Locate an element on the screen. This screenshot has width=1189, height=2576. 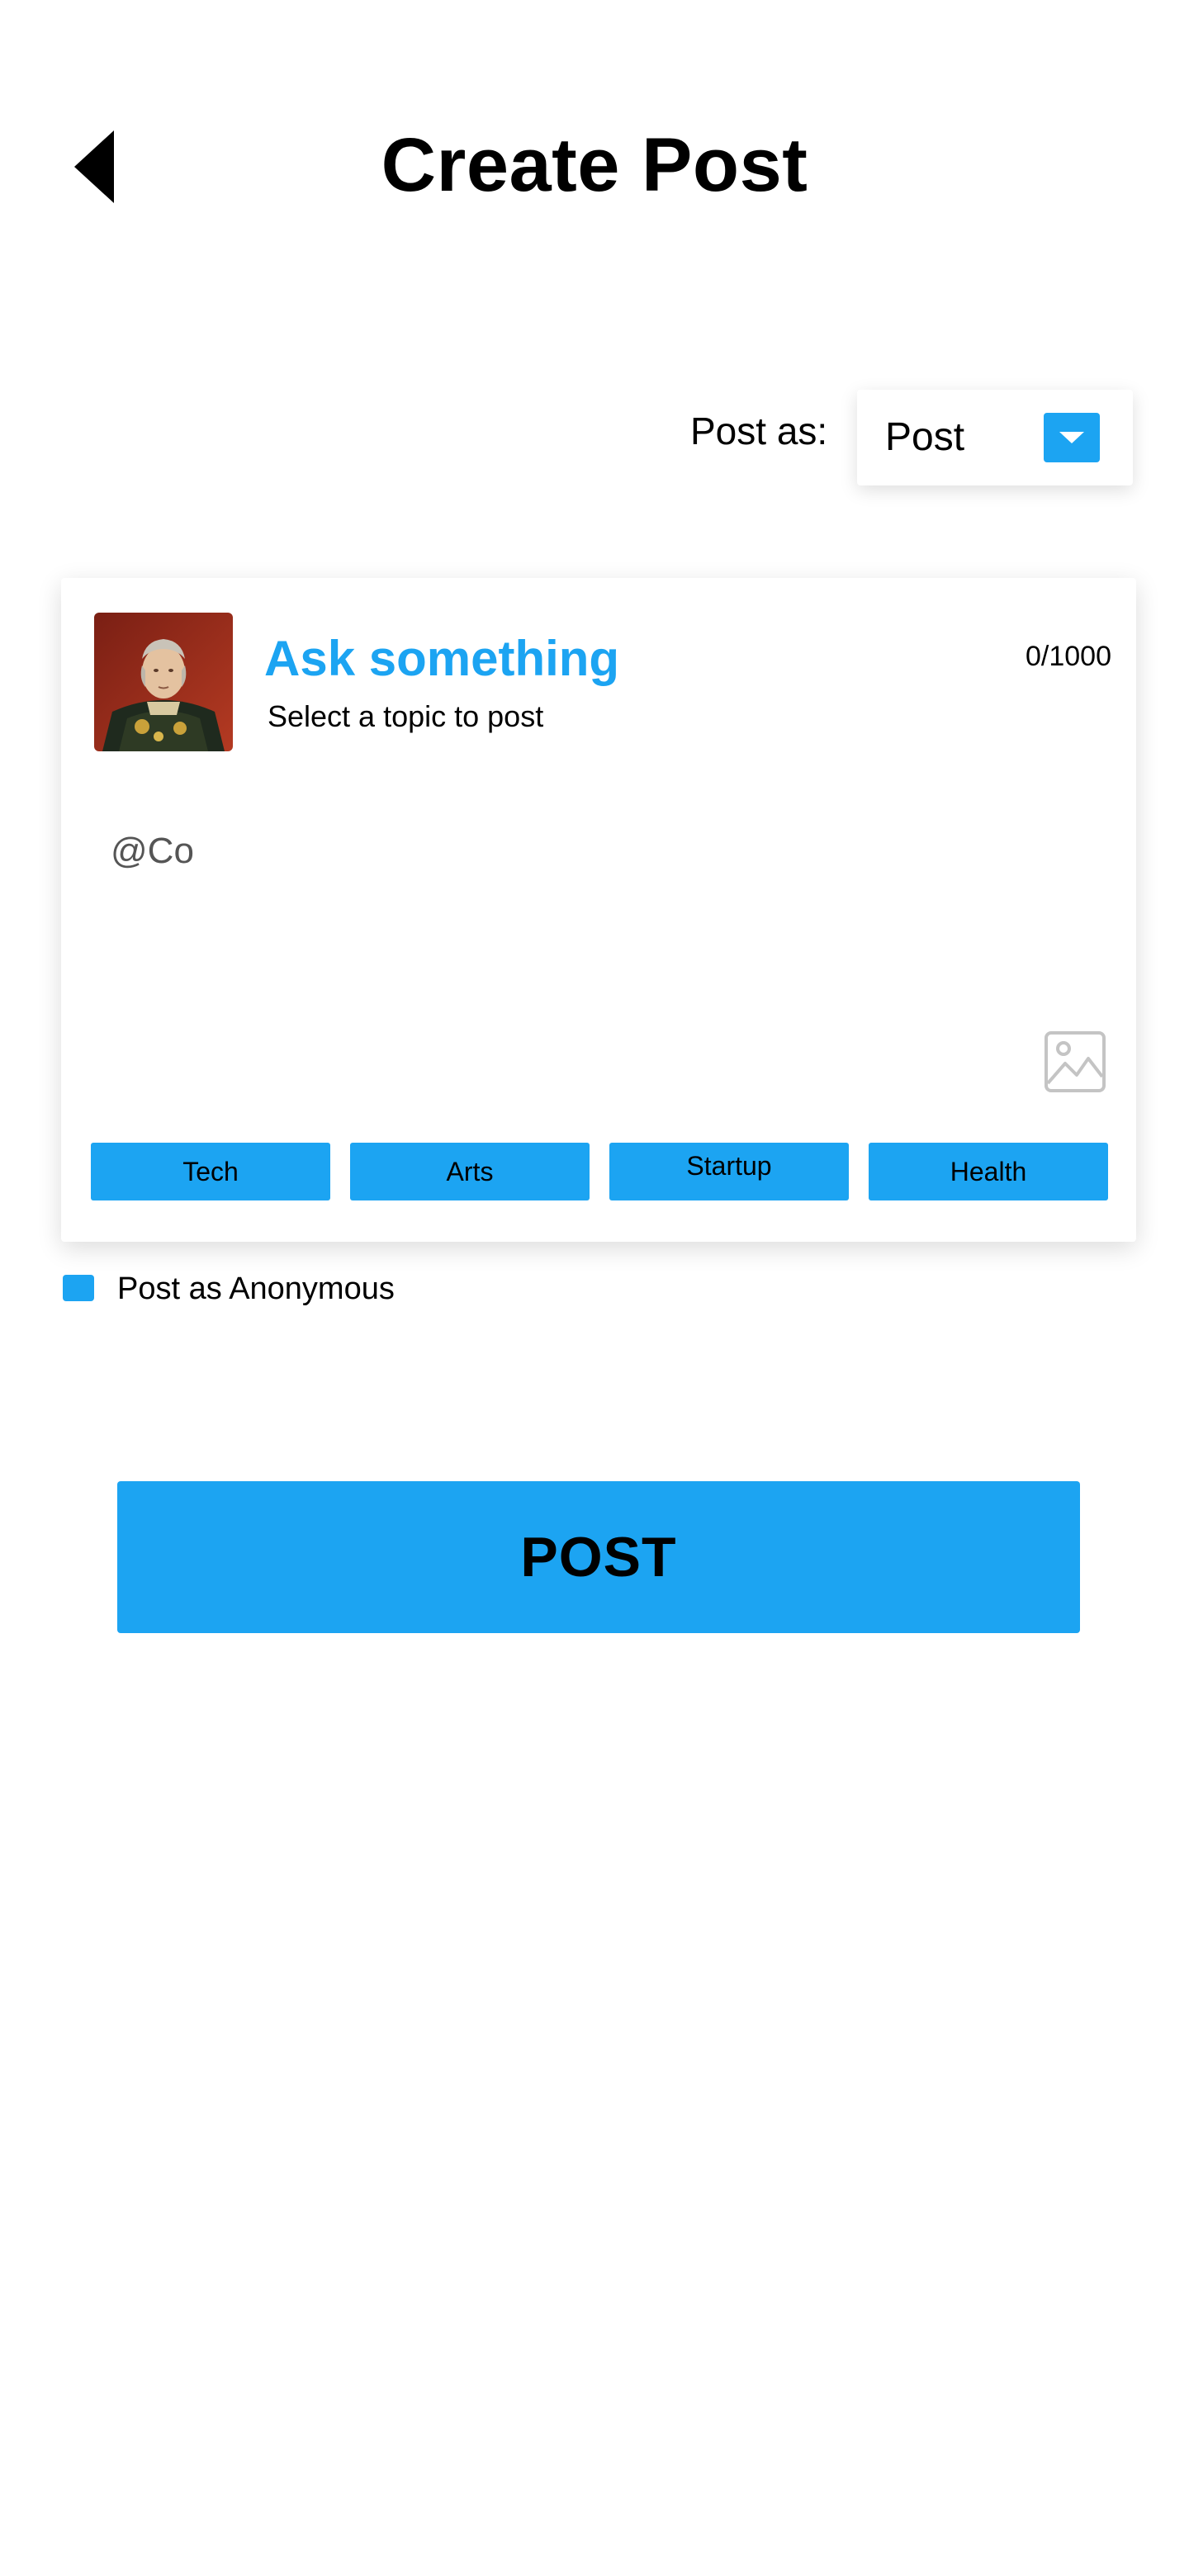
post-as-dropdown: Post is located at coordinates (995, 437).